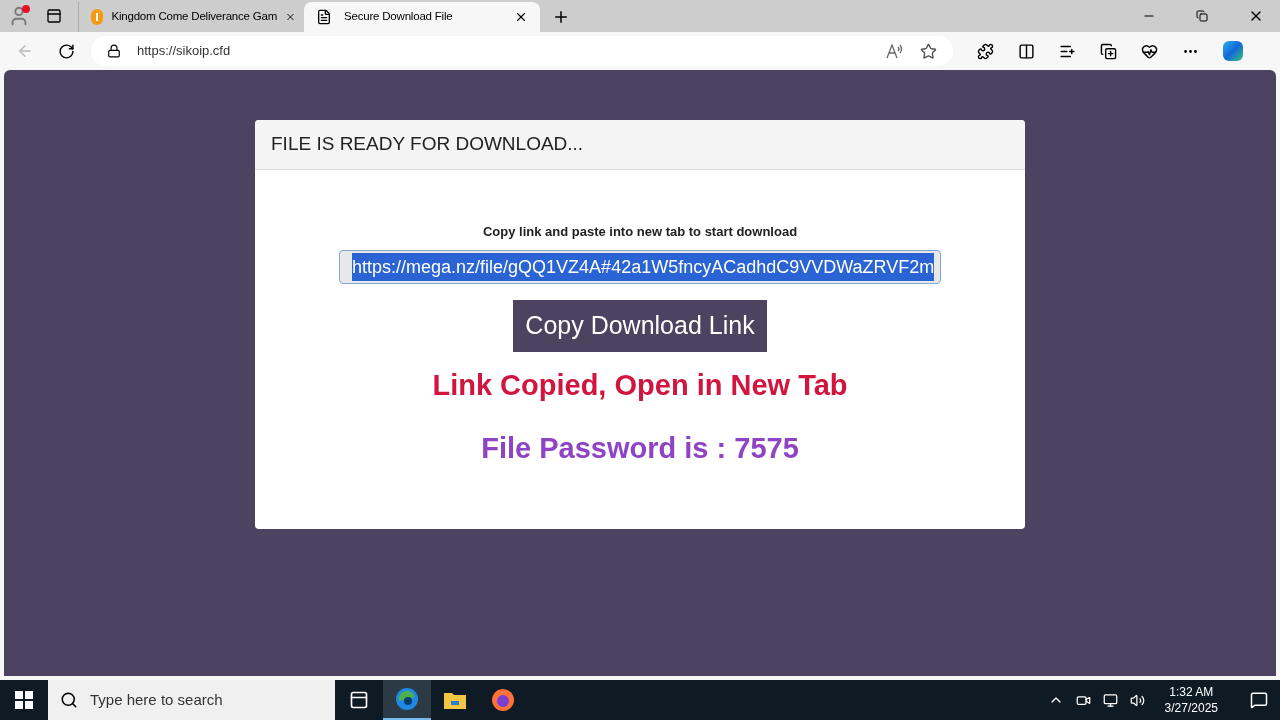 Image resolution: width=1280 pixels, height=720 pixels. Describe the element at coordinates (928, 51) in the screenshot. I see `favorite-icon` at that location.